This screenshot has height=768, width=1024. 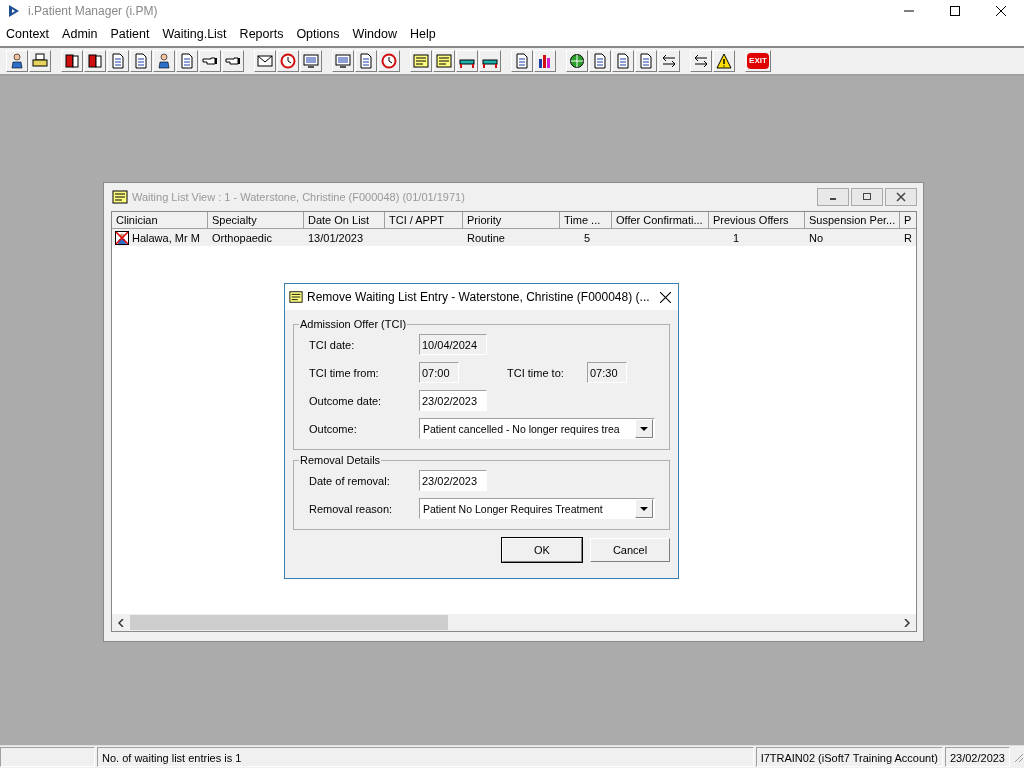 What do you see at coordinates (486, 237) in the screenshot?
I see `table-cell: Routine` at bounding box center [486, 237].